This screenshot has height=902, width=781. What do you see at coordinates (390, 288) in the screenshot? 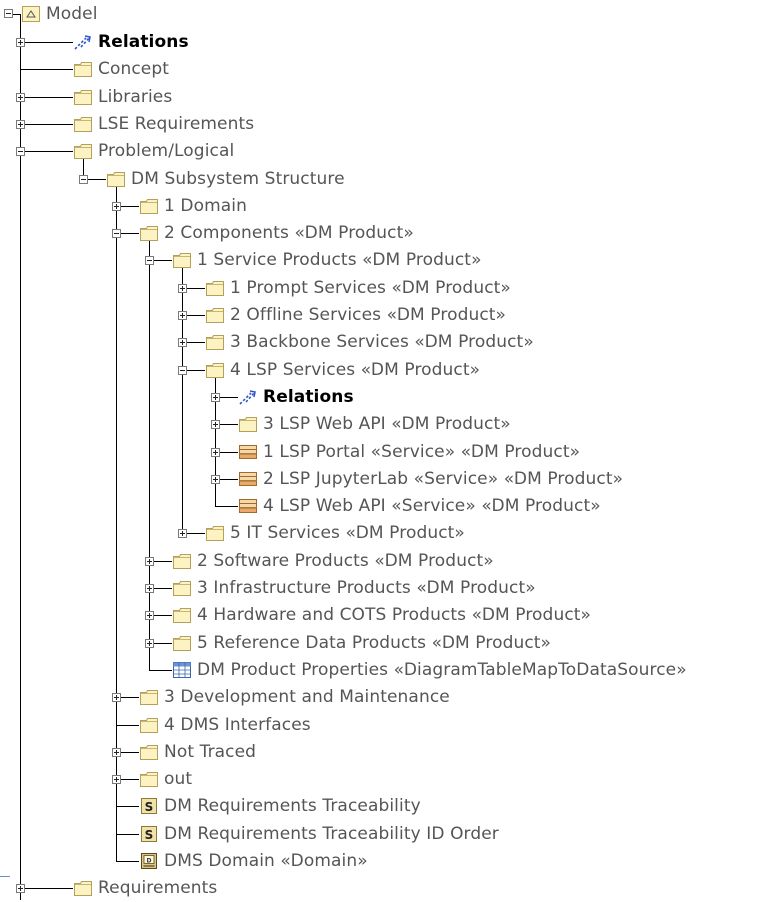
I see `tree-node: 1 Prompt Services «DM Product»` at bounding box center [390, 288].